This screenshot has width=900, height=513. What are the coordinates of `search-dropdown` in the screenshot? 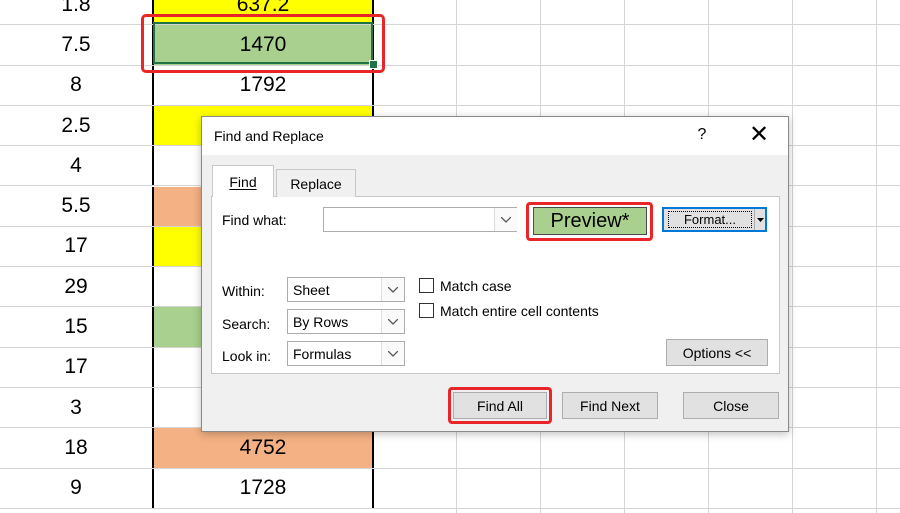 It's located at (392, 321).